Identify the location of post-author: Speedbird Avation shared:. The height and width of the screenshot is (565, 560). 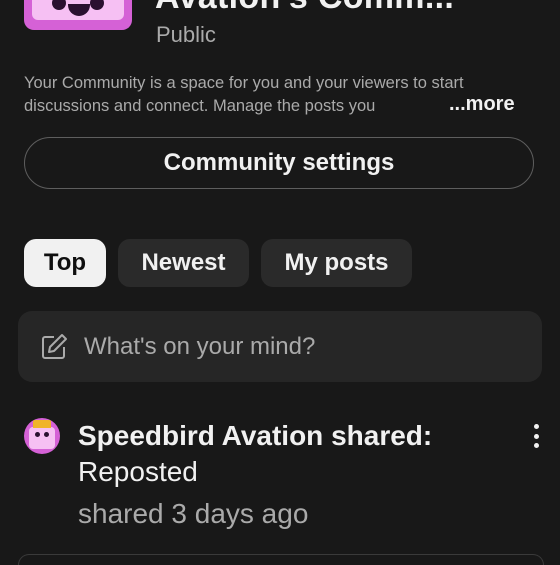
(255, 436).